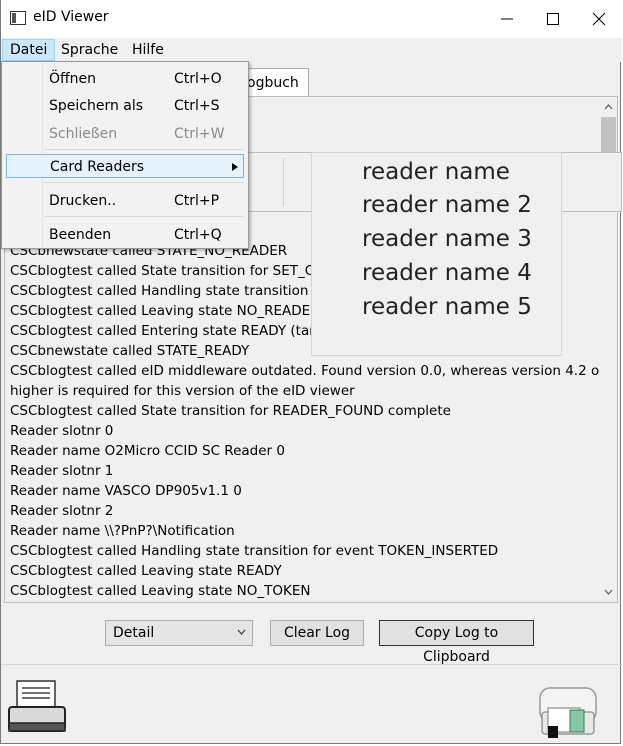  I want to click on menu-item-save-as: Speichern als Ctrl+S, so click(125, 106).